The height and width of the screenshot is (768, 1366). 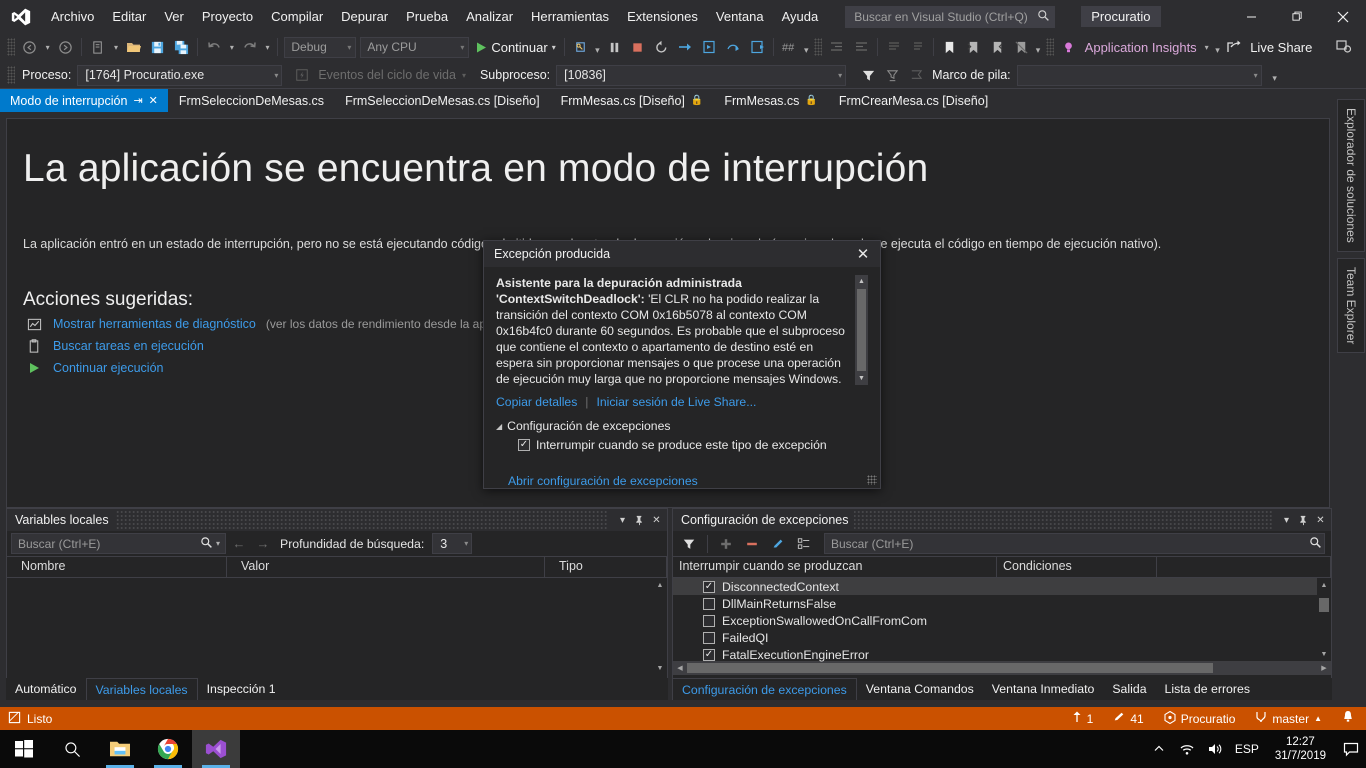 I want to click on application-insights-label: Application Insights, so click(x=1141, y=47).